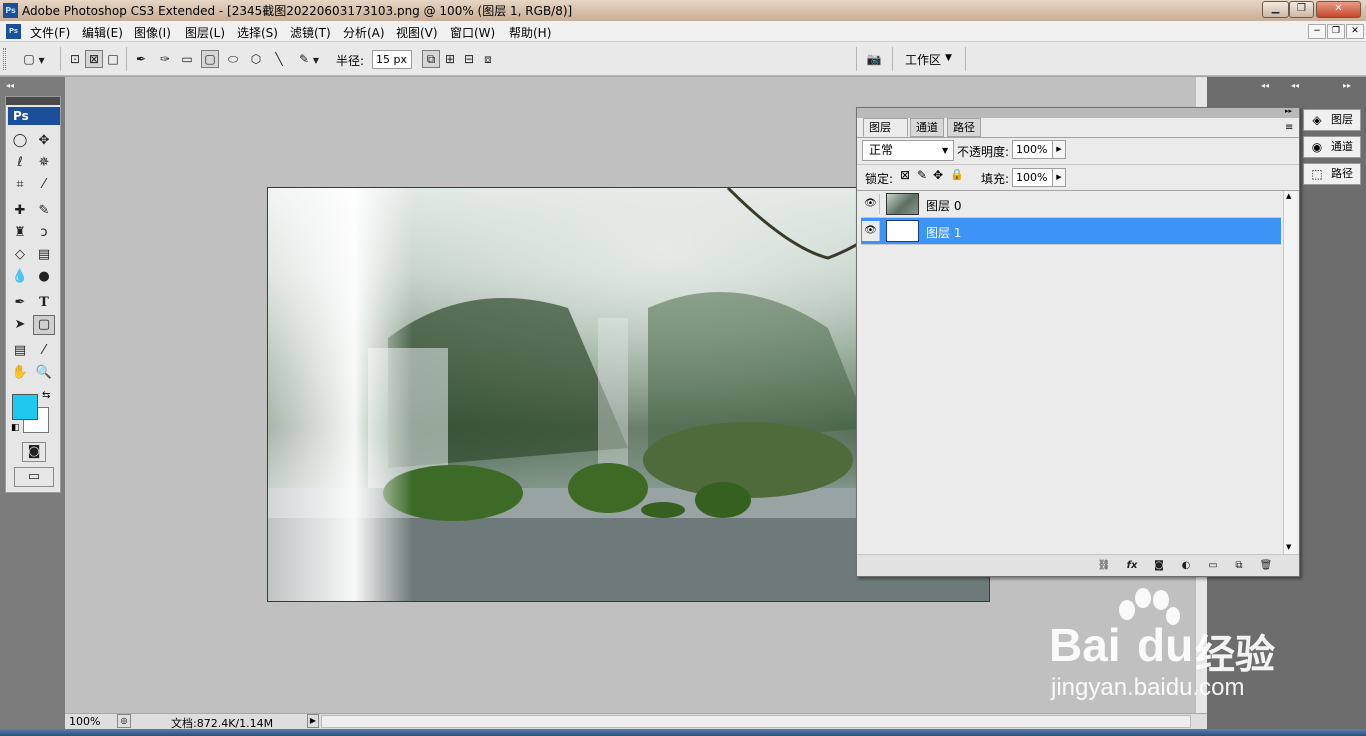 The image size is (1366, 736). Describe the element at coordinates (20, 303) in the screenshot. I see `pen-tool: ✒` at that location.